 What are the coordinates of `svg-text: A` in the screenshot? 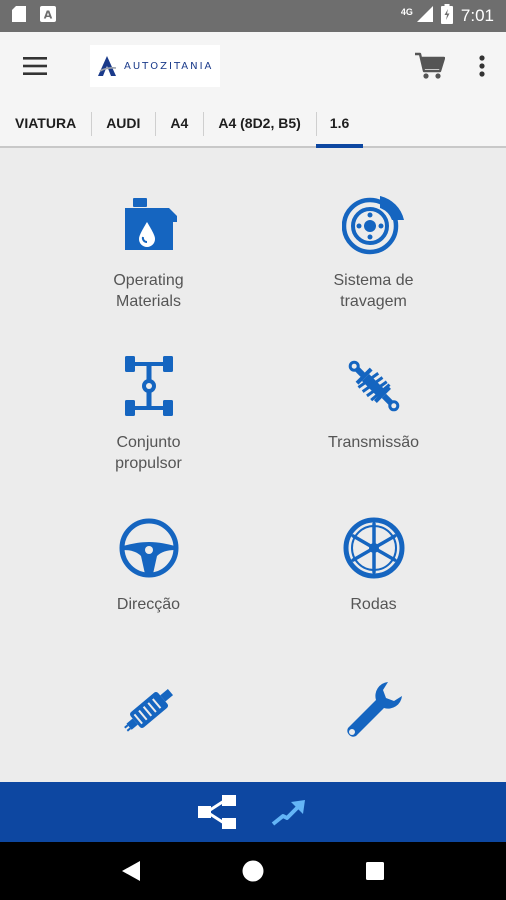 It's located at (48, 14).